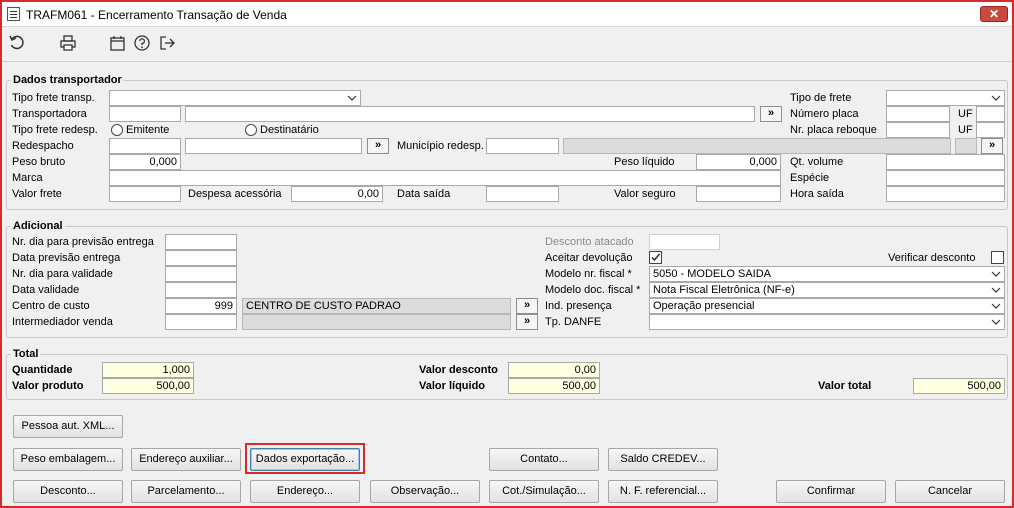  What do you see at coordinates (992, 146) in the screenshot?
I see `municipio-lookup-button: »` at bounding box center [992, 146].